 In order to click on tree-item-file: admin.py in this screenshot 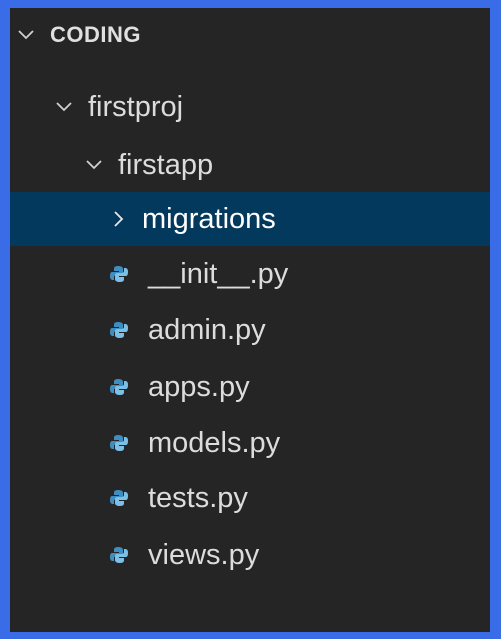, I will do `click(250, 330)`.